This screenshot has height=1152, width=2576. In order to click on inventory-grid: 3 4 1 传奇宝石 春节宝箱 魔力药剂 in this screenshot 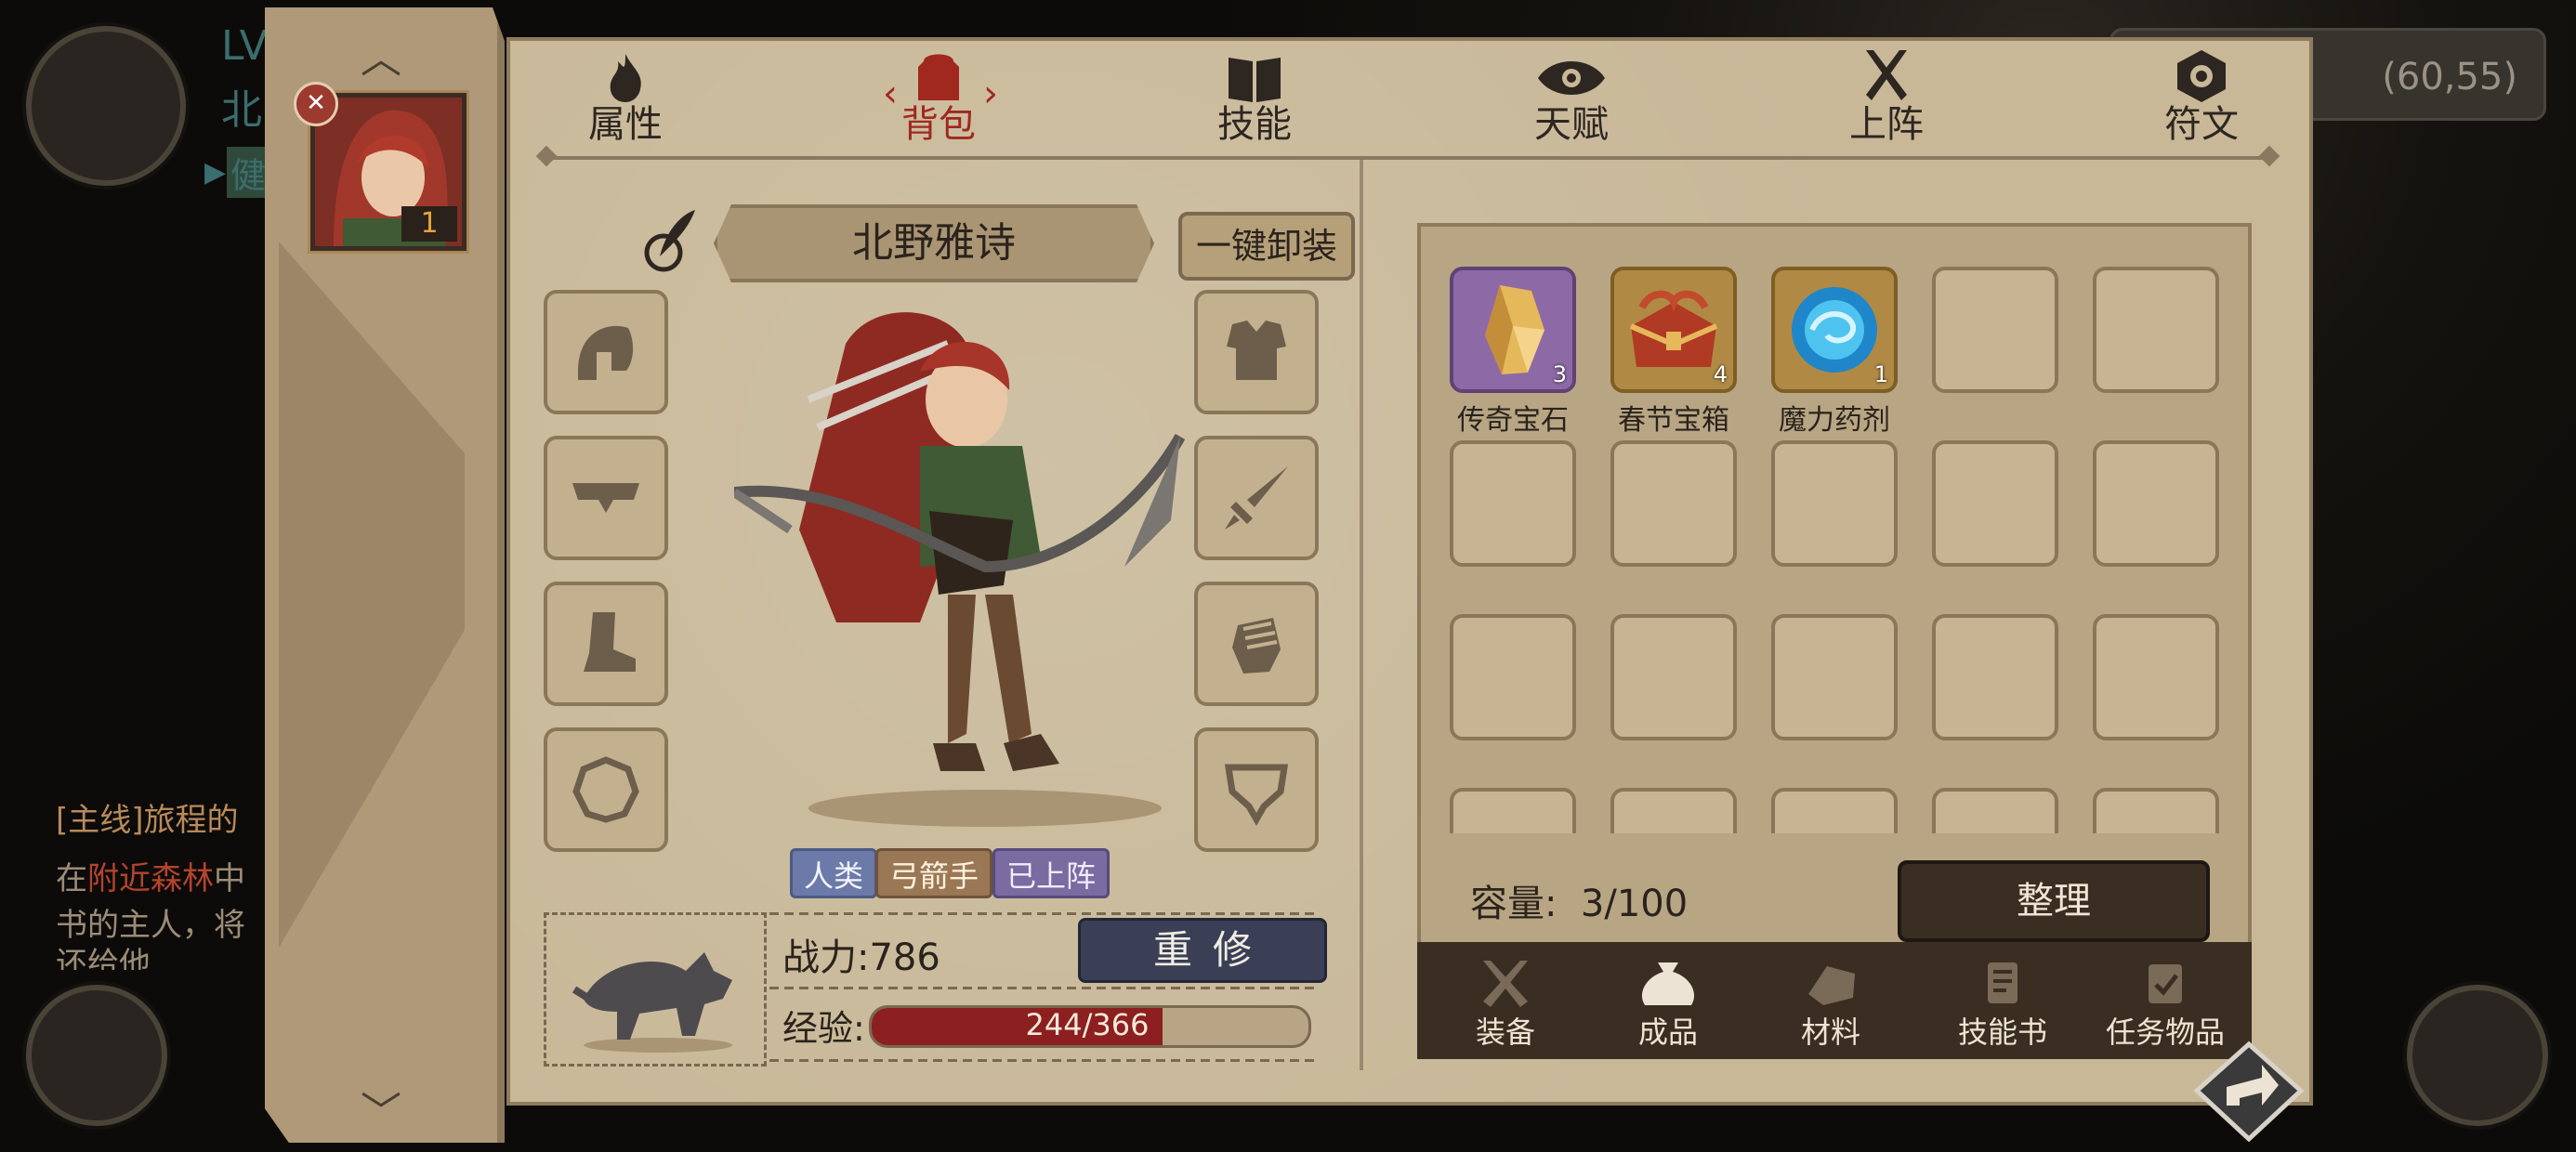, I will do `click(1835, 550)`.